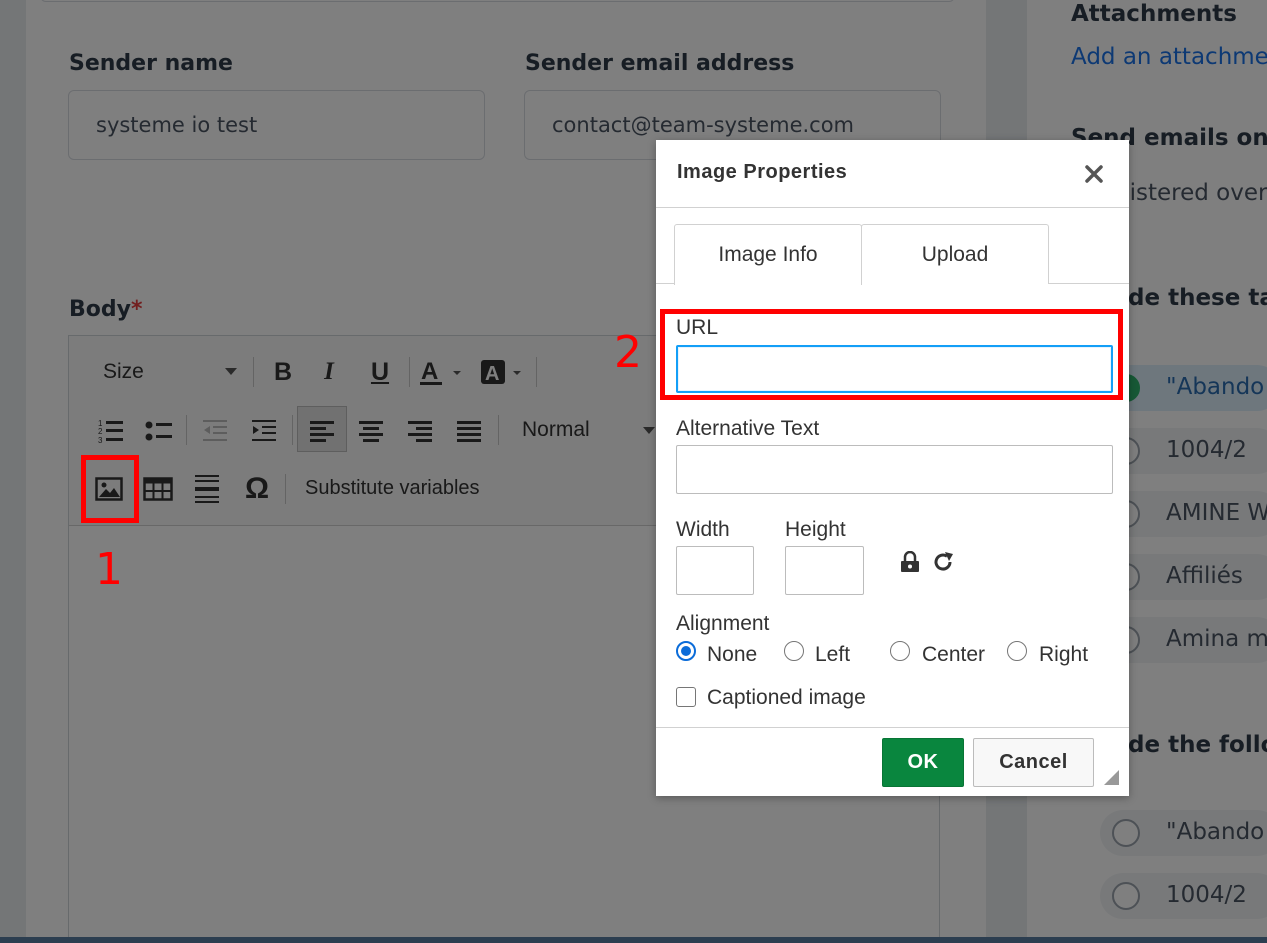 The width and height of the screenshot is (1267, 943). Describe the element at coordinates (1017, 651) in the screenshot. I see `align-right-radio` at that location.